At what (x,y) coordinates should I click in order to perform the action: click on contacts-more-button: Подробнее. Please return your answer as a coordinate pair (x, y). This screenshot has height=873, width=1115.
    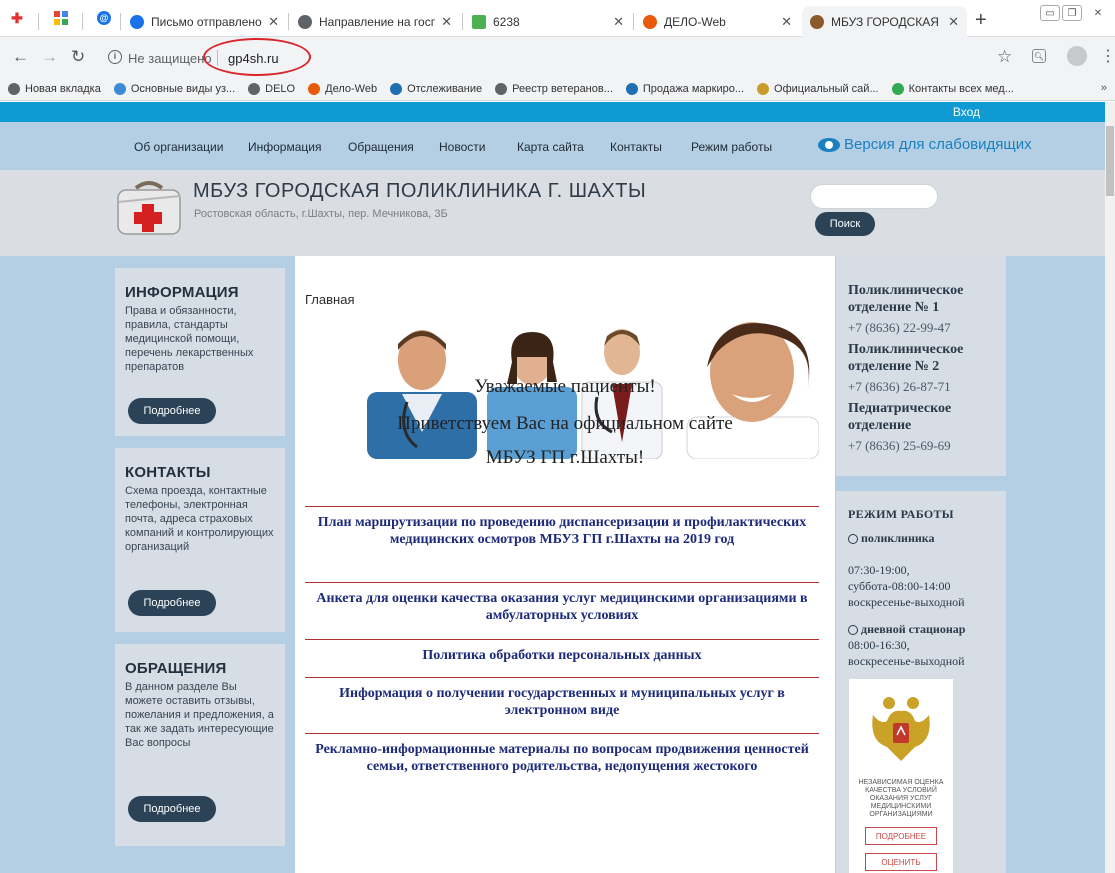
    Looking at the image, I should click on (172, 603).